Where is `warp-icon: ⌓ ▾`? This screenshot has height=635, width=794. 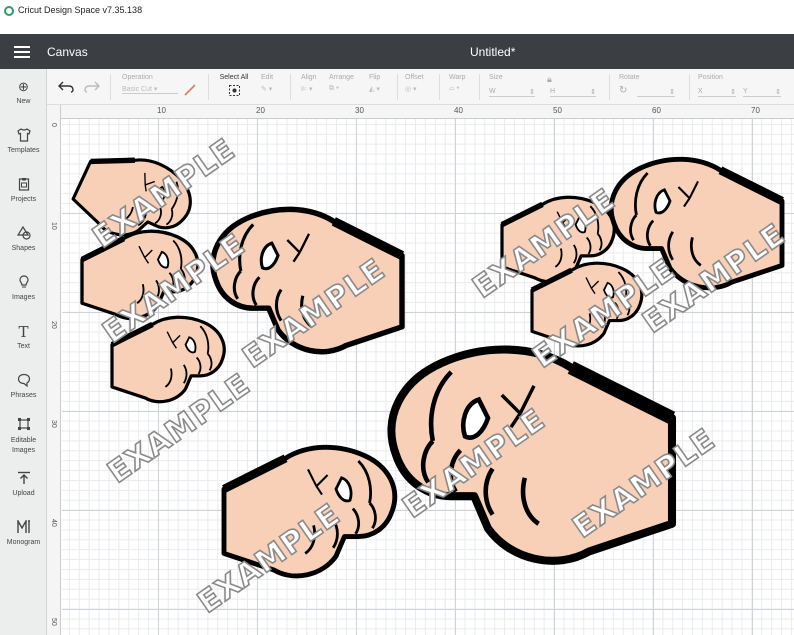
warp-icon: ⌓ ▾ is located at coordinates (454, 88).